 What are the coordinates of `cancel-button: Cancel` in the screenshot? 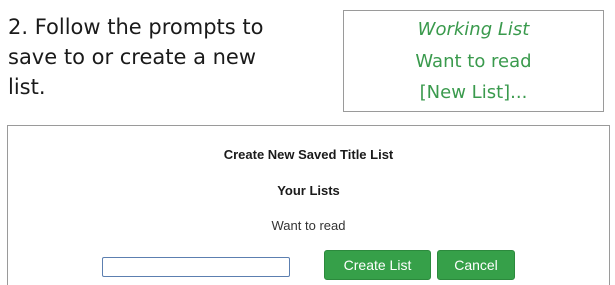 It's located at (476, 265).